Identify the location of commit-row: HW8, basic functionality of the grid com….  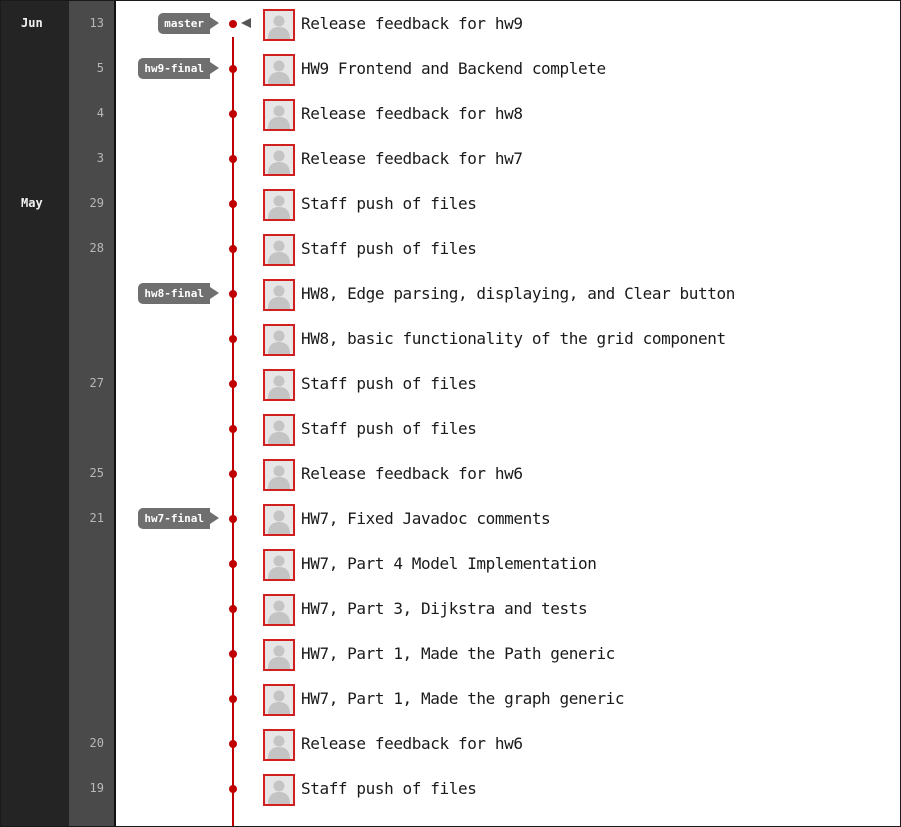
(450, 338).